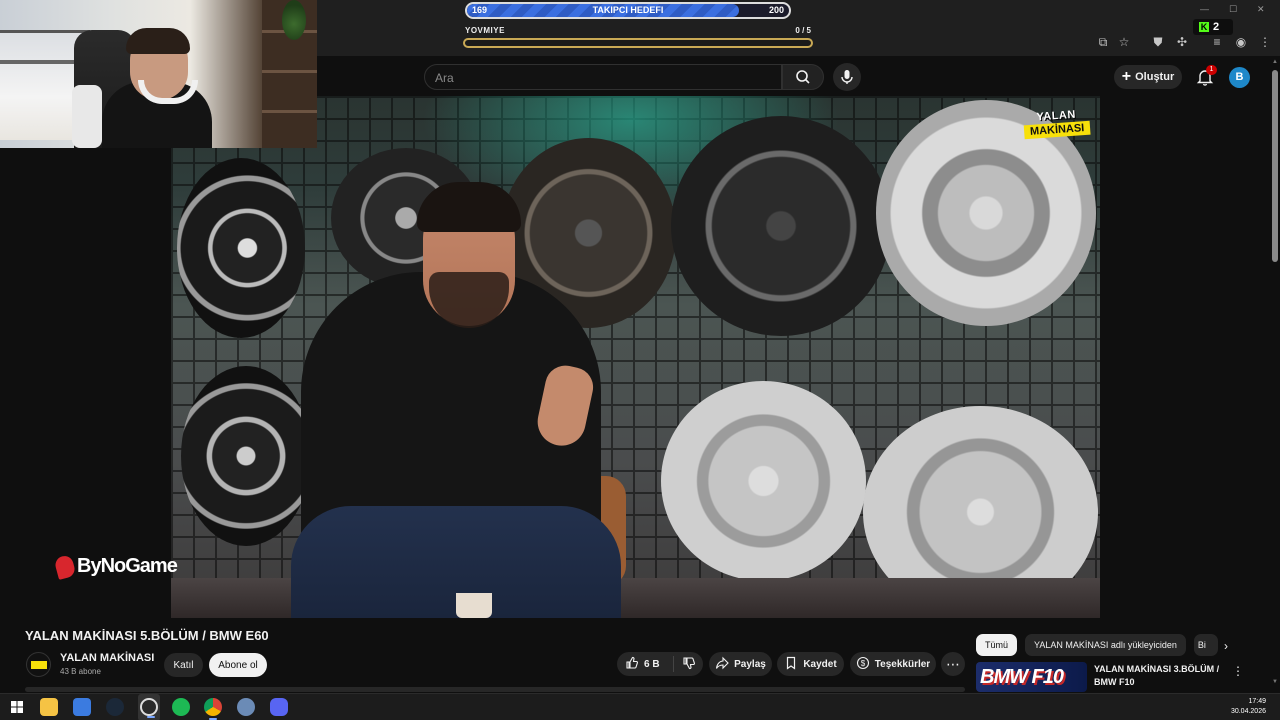 The height and width of the screenshot is (720, 1280). I want to click on install-app-icon: ⧉, so click(1103, 42).